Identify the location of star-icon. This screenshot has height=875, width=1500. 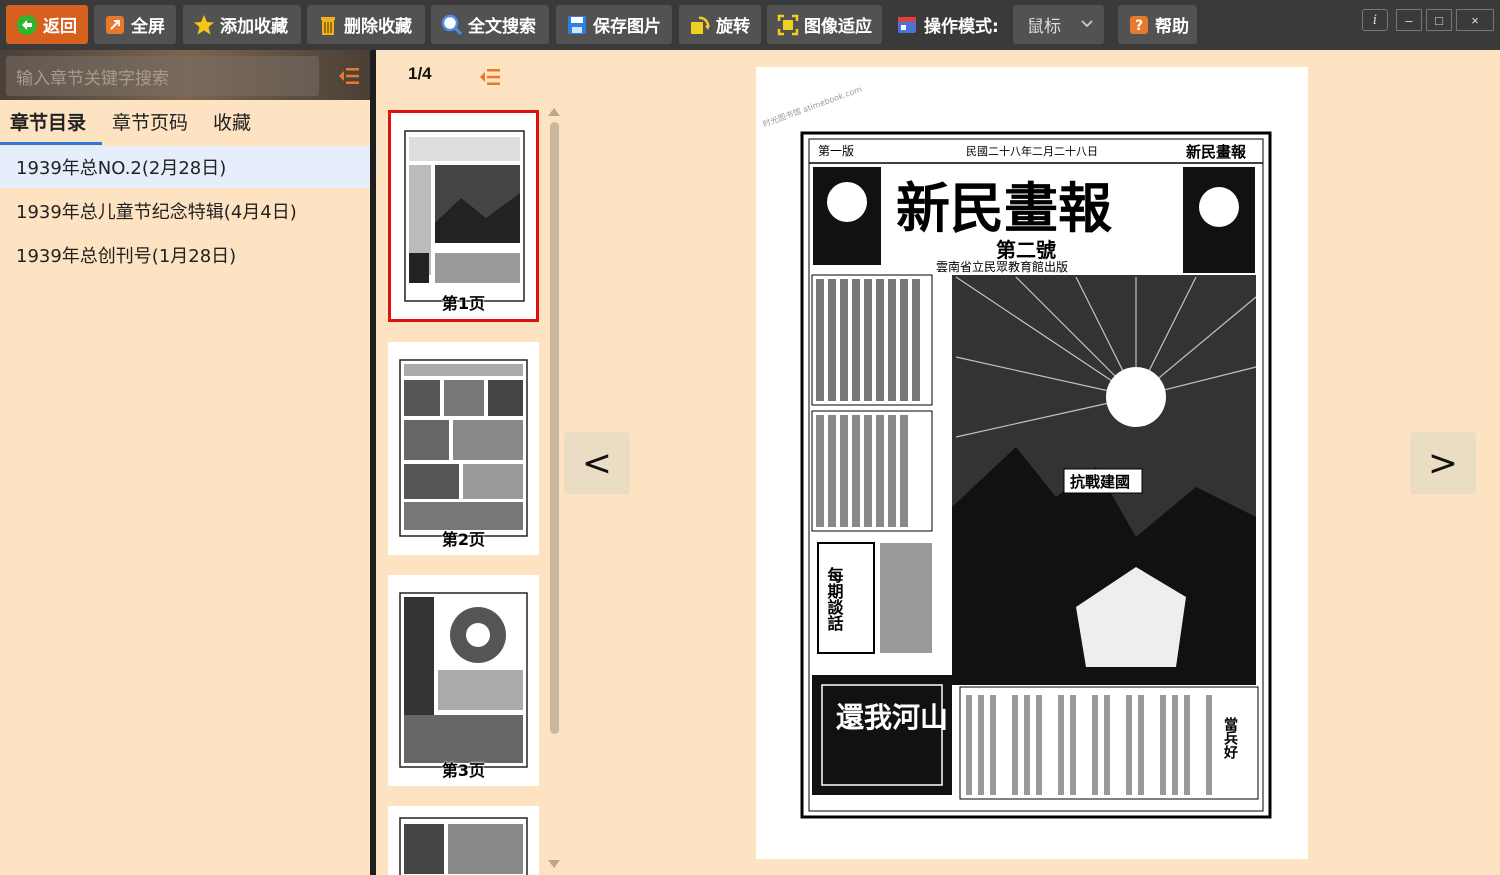
(204, 25).